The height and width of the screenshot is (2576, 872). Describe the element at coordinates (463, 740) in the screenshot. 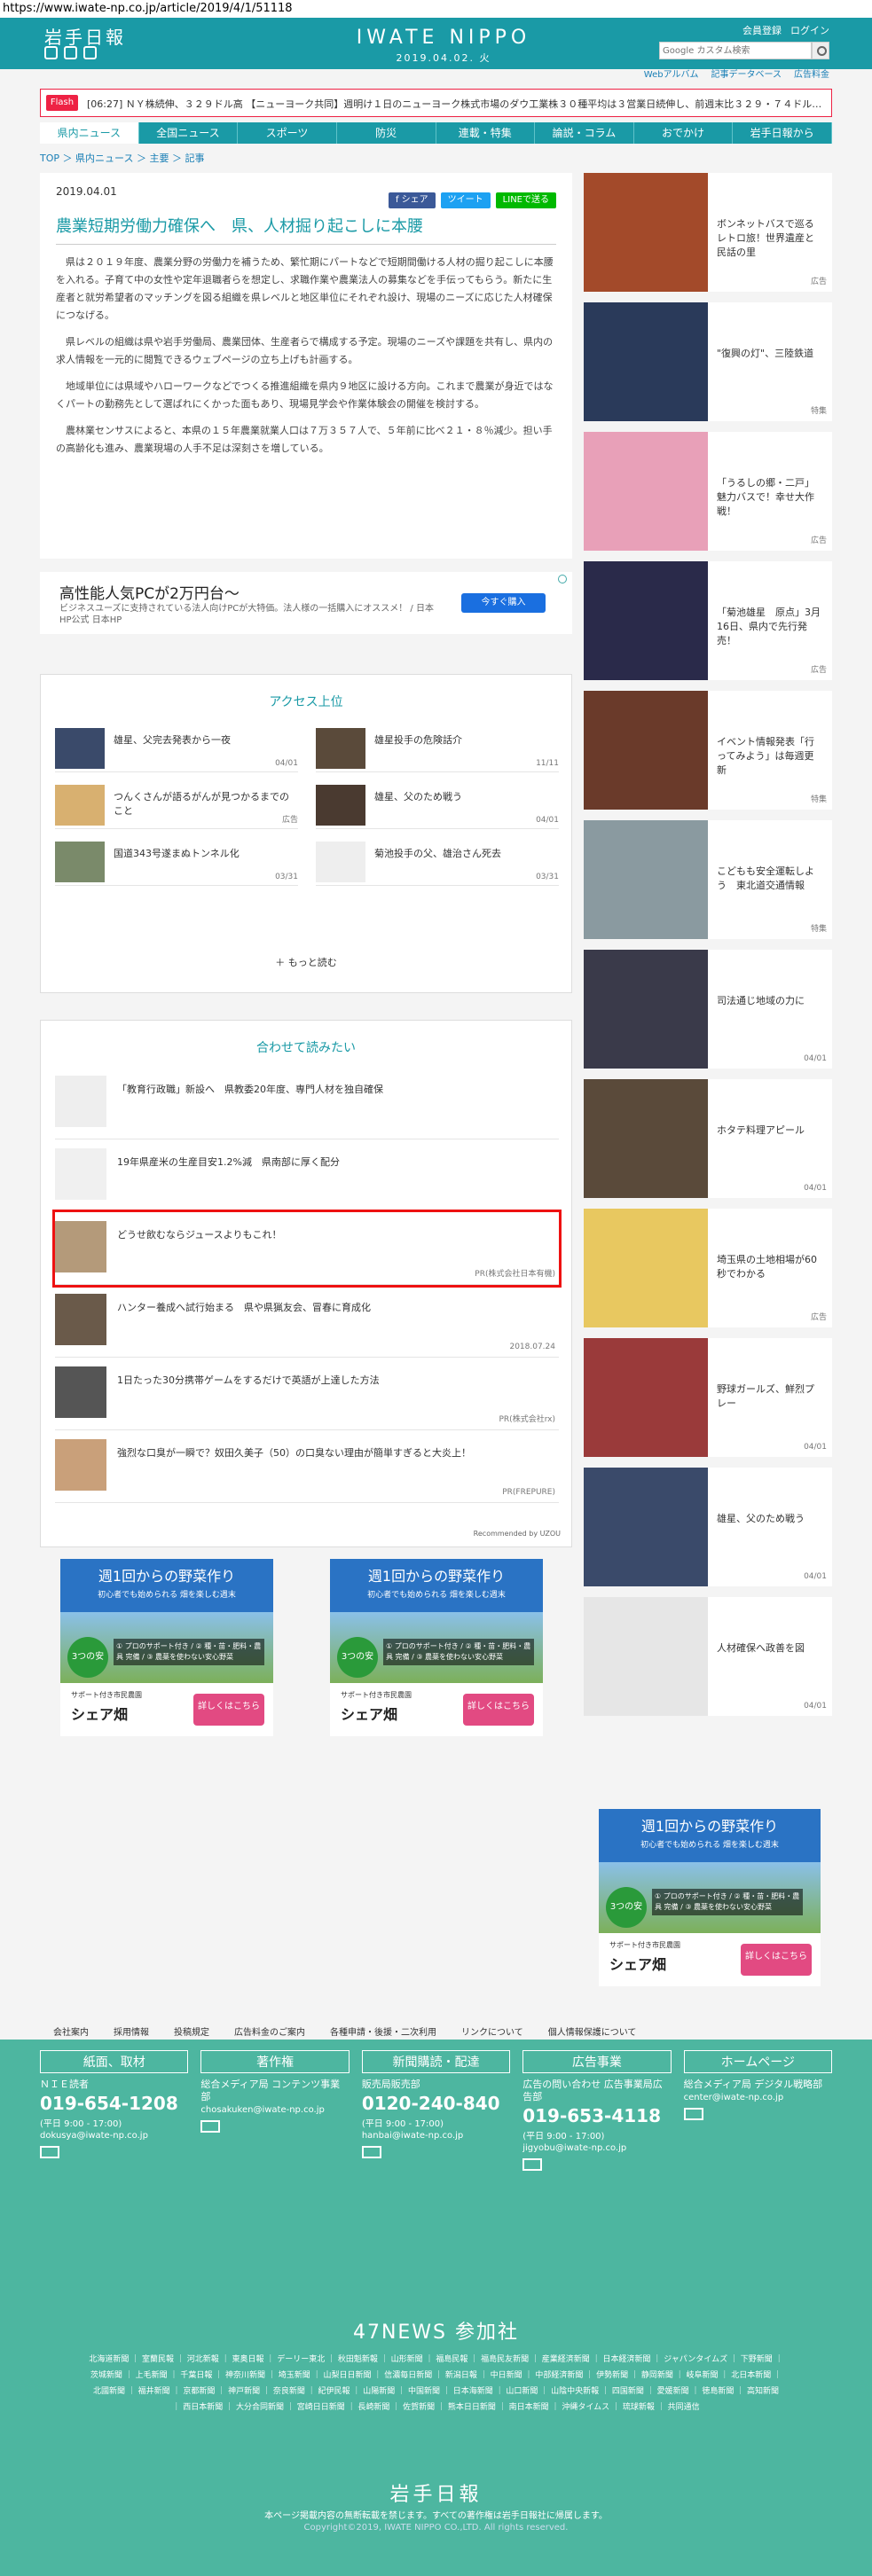

I see `item-title: 雄星投手の危険話介` at that location.